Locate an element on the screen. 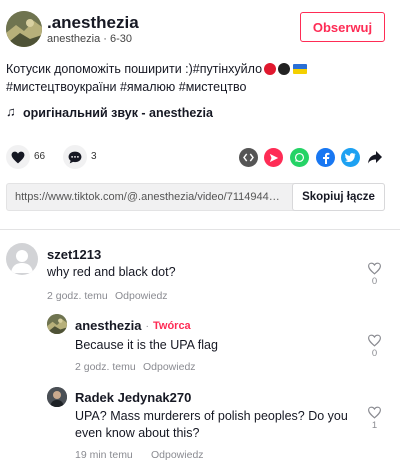 The width and height of the screenshot is (400, 468). send-icon is located at coordinates (273, 157).